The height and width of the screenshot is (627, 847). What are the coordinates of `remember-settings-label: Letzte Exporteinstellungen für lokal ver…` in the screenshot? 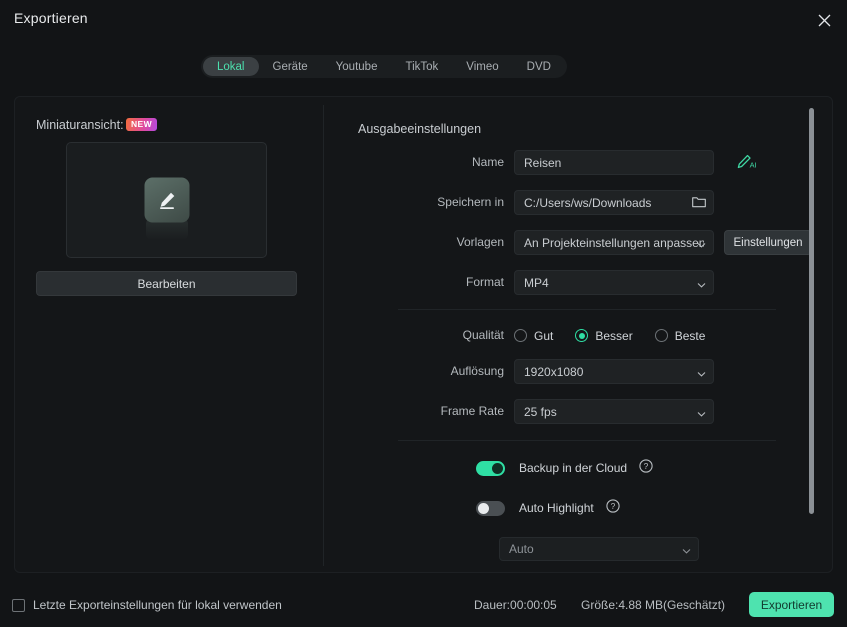 It's located at (157, 605).